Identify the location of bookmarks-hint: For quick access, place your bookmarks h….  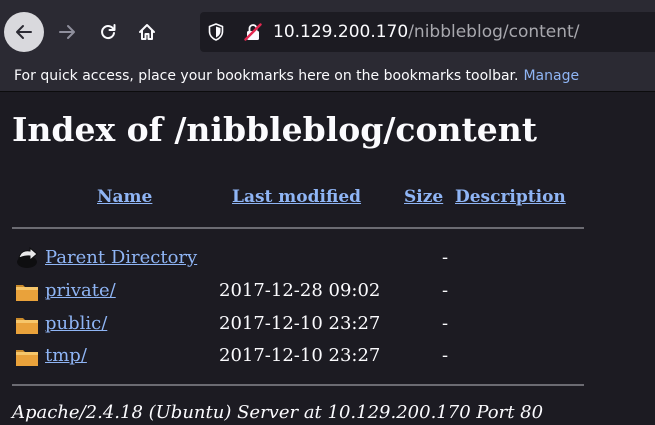
(296, 76).